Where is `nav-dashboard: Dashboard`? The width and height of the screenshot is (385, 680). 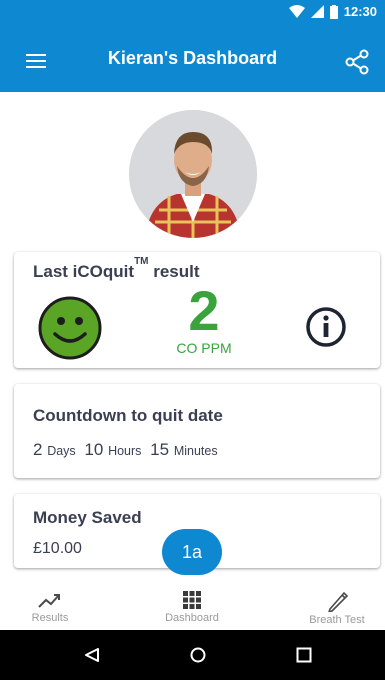 nav-dashboard: Dashboard is located at coordinates (192, 604).